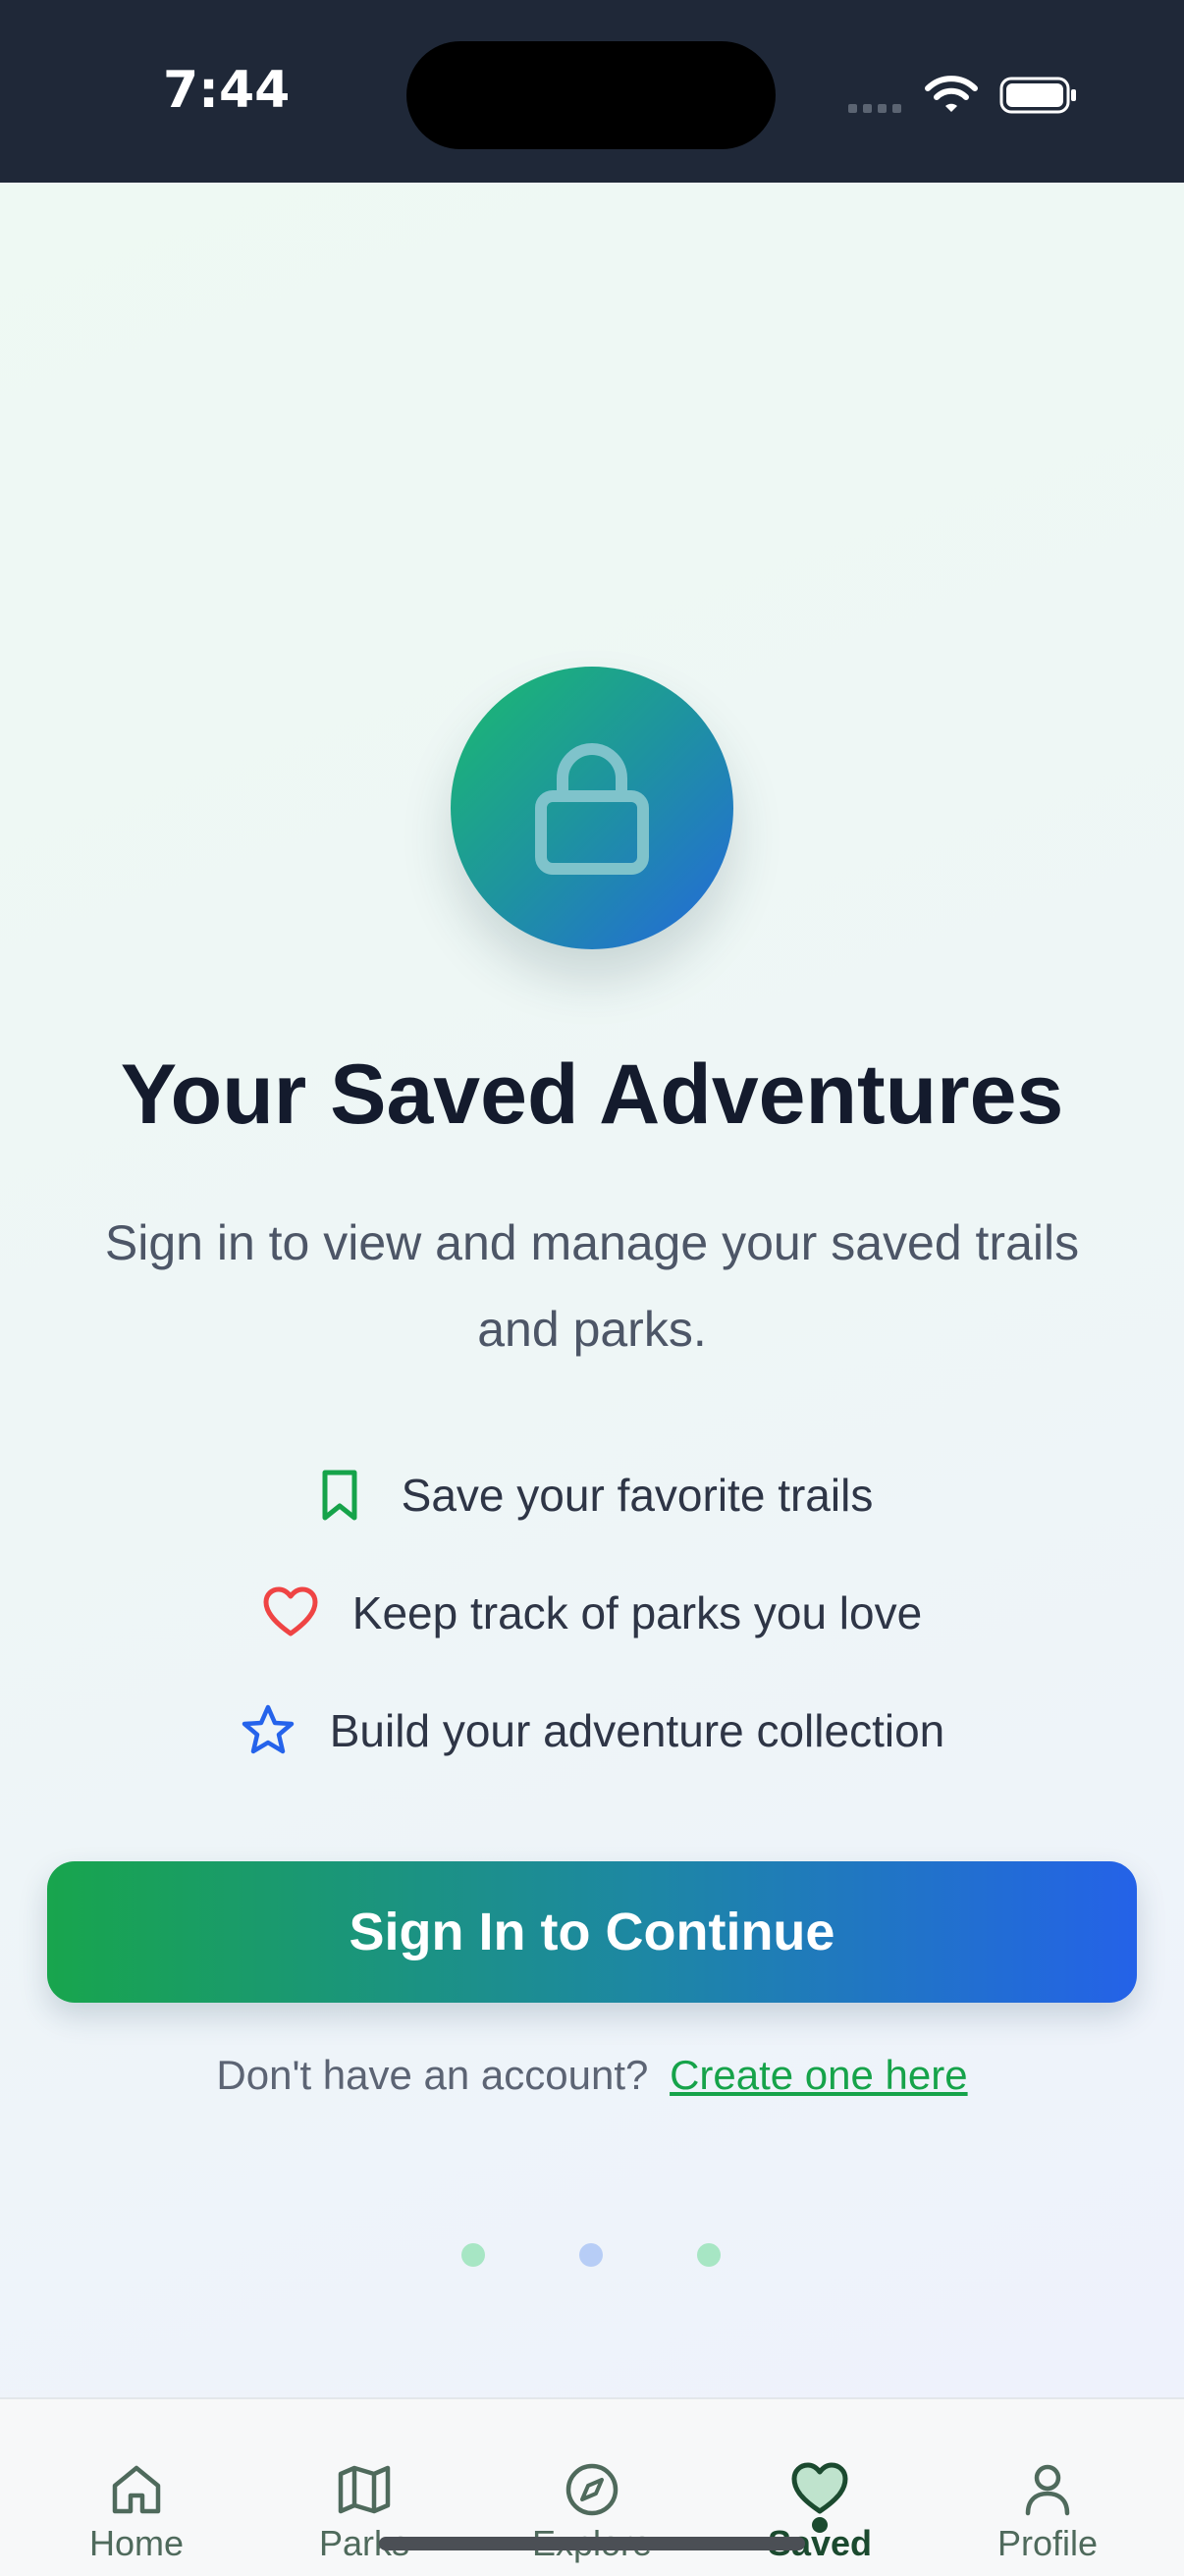 The height and width of the screenshot is (2576, 1184). I want to click on status-bar: 7:44, so click(592, 91).